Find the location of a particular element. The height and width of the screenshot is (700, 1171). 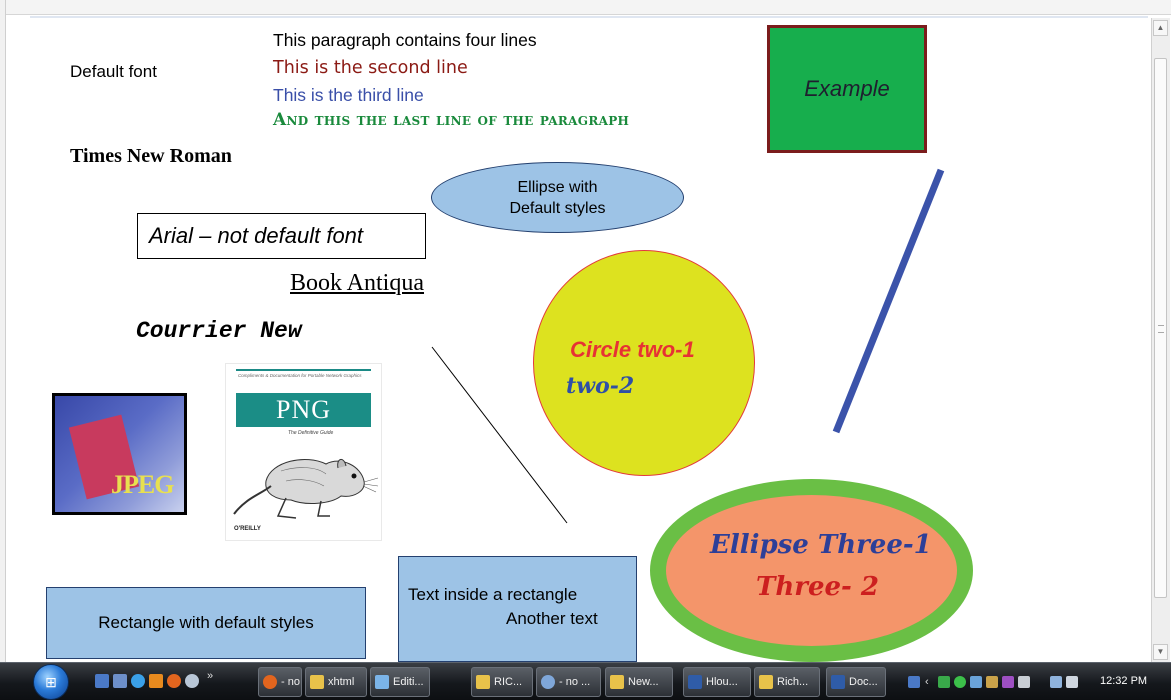

blue-thick-line is located at coordinates (888, 301).